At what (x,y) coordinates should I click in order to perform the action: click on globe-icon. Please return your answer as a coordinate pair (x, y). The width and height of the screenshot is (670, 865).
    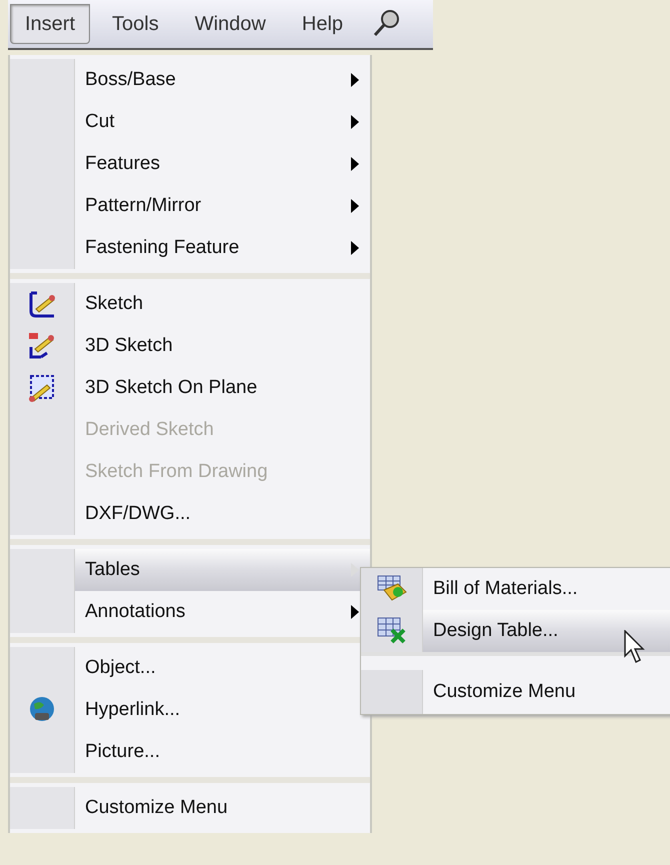
    Looking at the image, I should click on (42, 710).